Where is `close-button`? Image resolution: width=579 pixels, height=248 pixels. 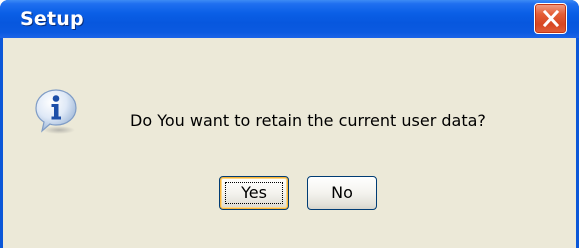 close-button is located at coordinates (550, 18).